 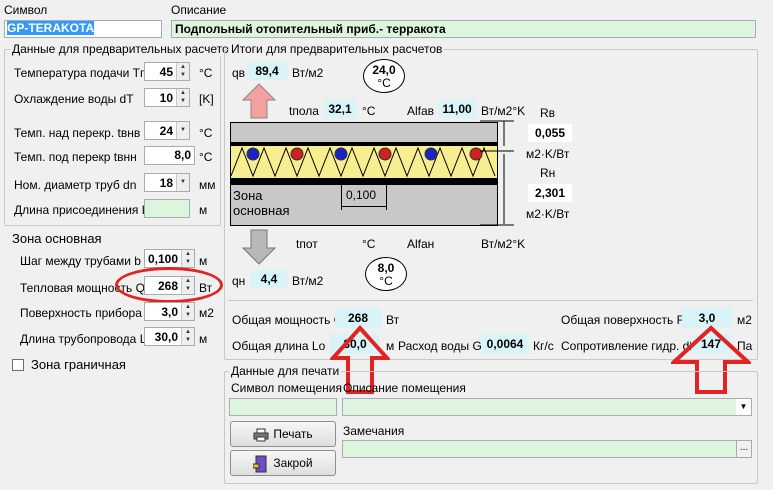 I want to click on tfloor-unit: °C, so click(x=369, y=111).